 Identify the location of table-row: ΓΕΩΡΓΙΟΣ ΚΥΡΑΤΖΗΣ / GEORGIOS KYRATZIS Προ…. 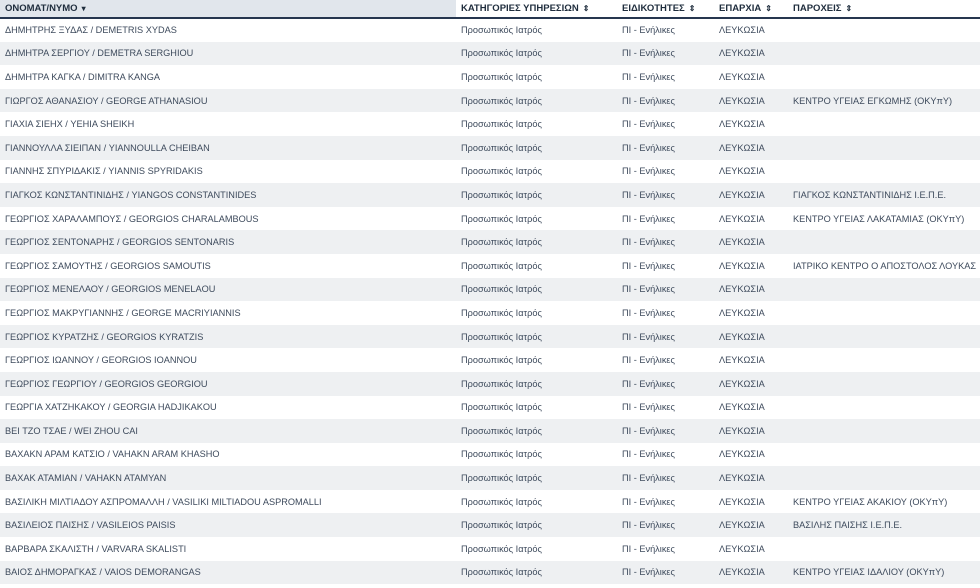
(490, 336).